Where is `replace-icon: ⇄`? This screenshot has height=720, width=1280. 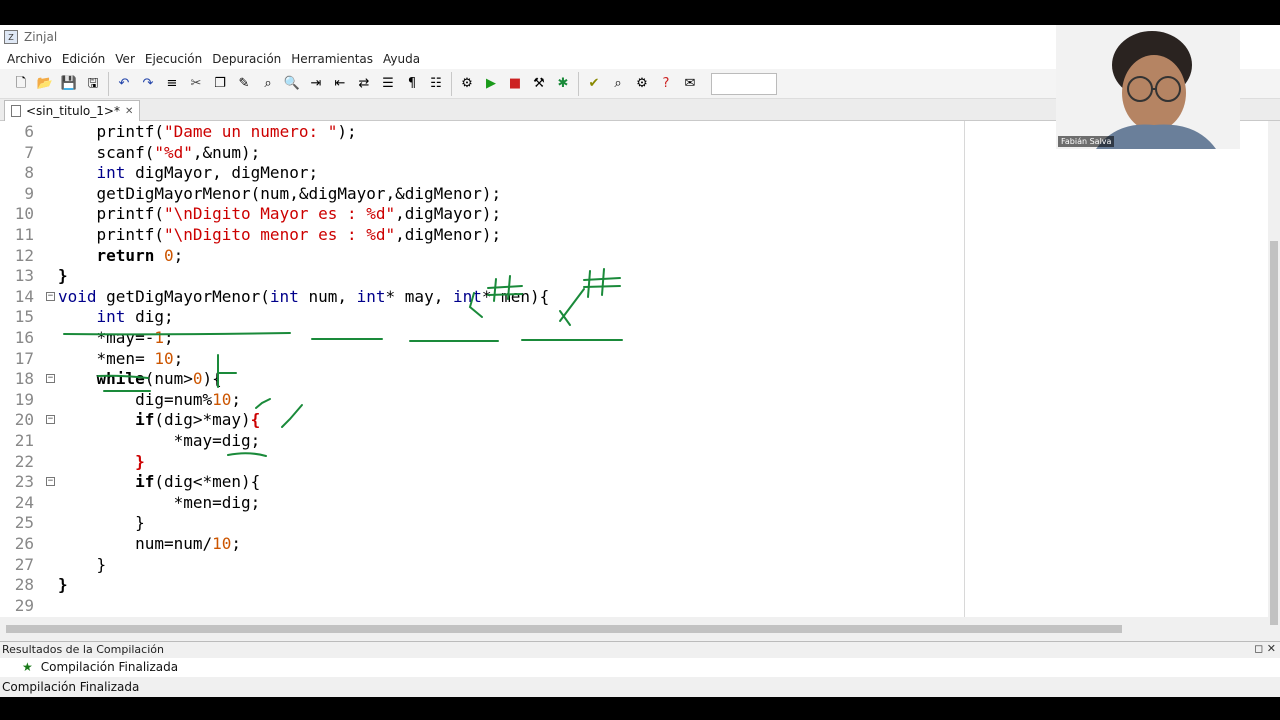 replace-icon: ⇄ is located at coordinates (364, 84).